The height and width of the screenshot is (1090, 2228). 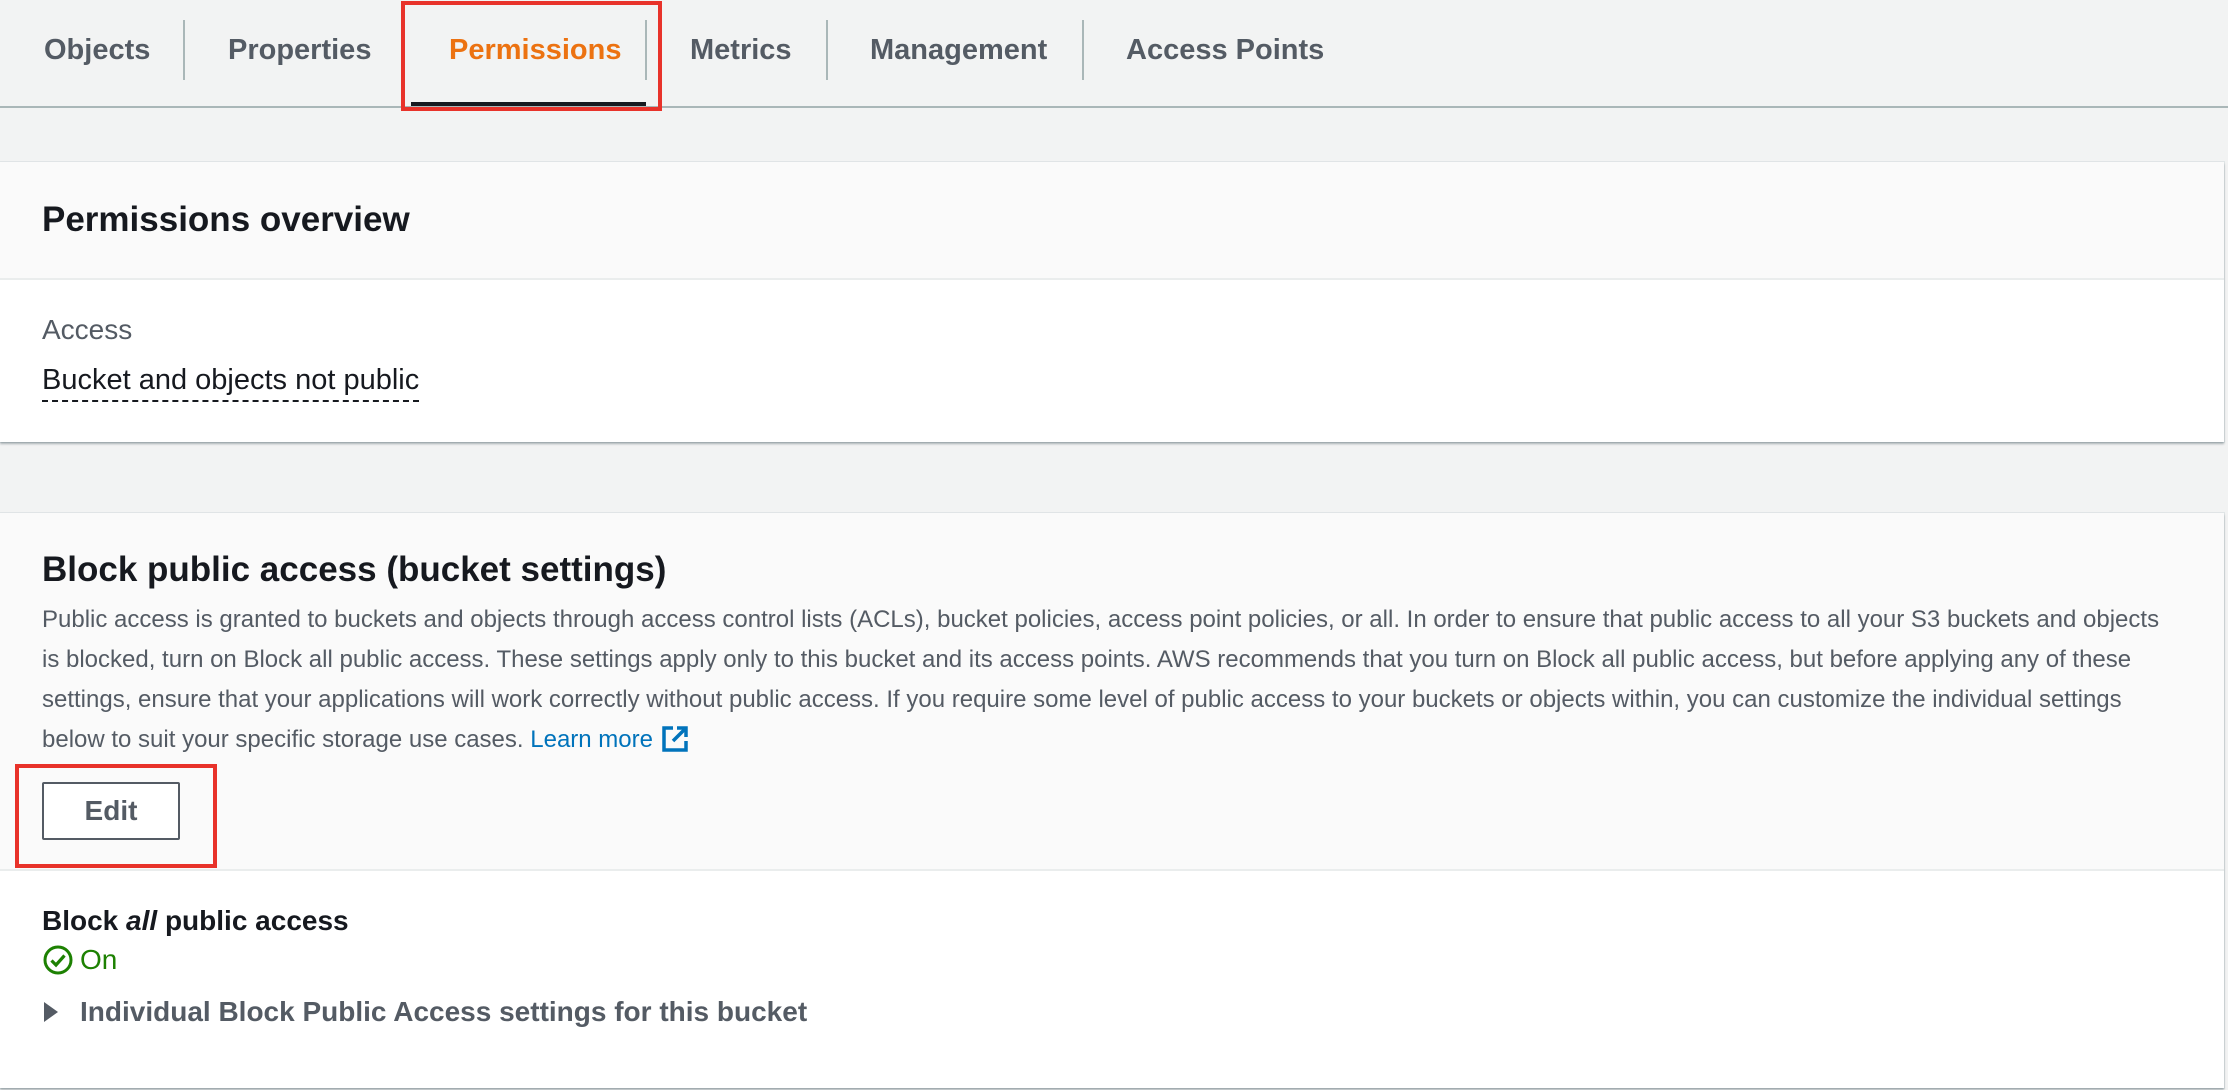 I want to click on external-link-icon, so click(x=675, y=739).